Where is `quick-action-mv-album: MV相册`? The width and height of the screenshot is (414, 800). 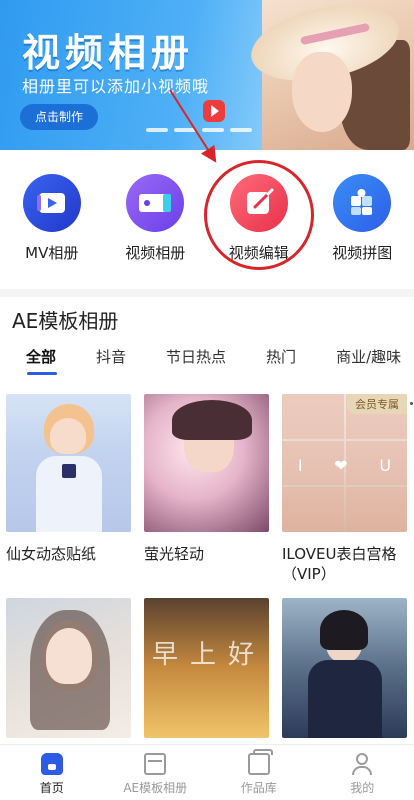 quick-action-mv-album: MV相册 is located at coordinates (52, 220).